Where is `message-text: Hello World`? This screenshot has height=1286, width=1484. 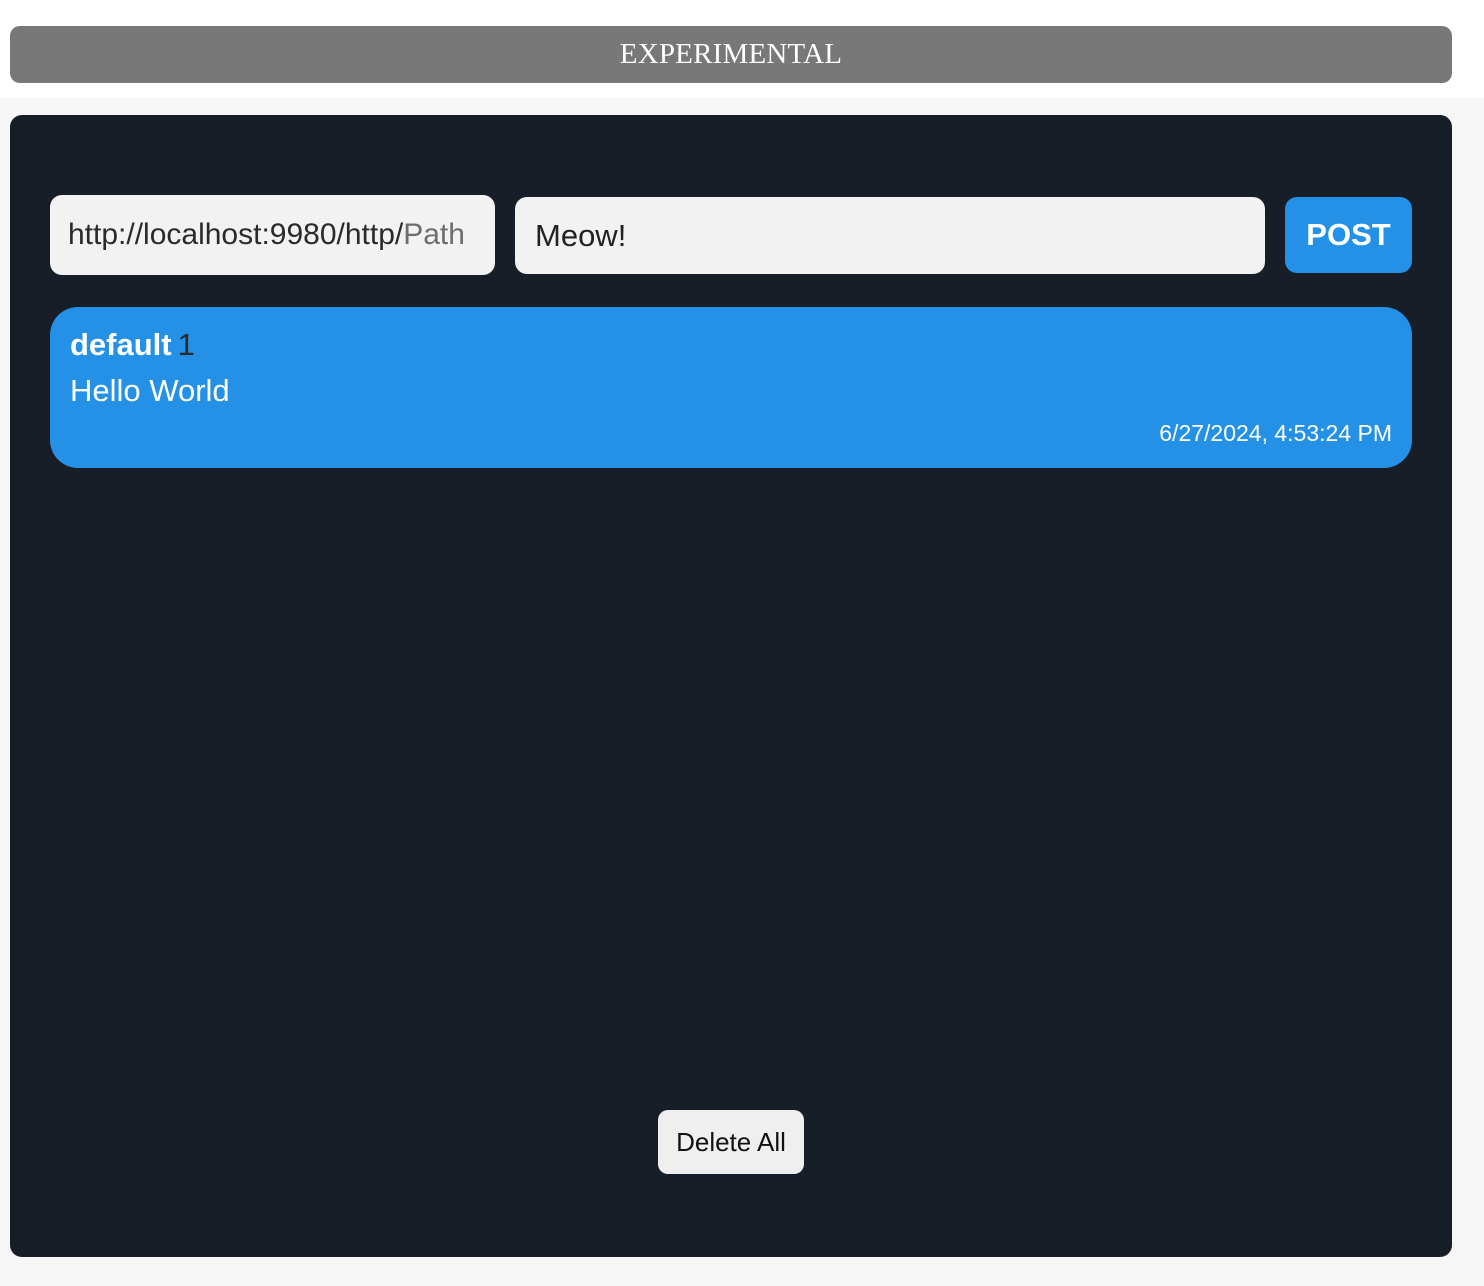
message-text: Hello World is located at coordinates (150, 390).